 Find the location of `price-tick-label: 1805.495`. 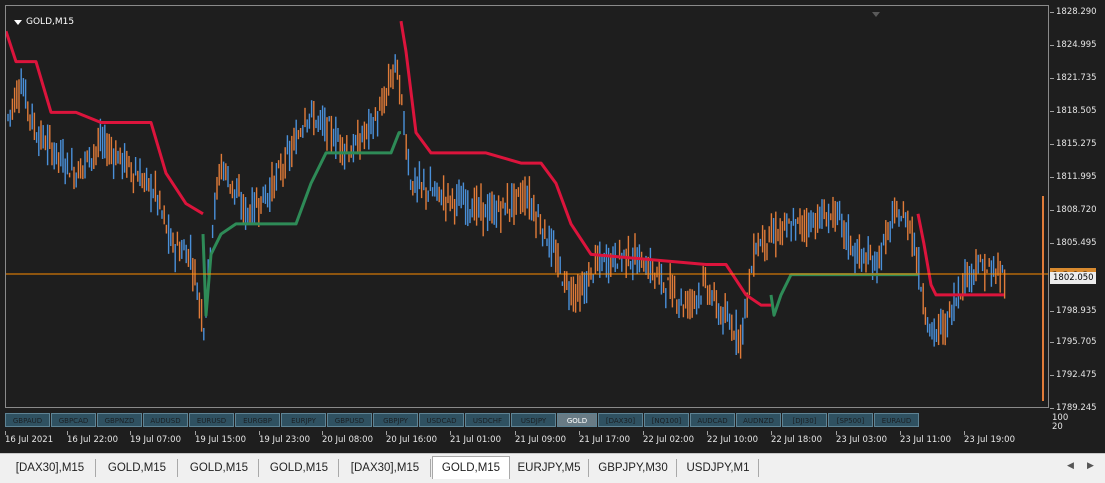

price-tick-label: 1805.495 is located at coordinates (1076, 243).